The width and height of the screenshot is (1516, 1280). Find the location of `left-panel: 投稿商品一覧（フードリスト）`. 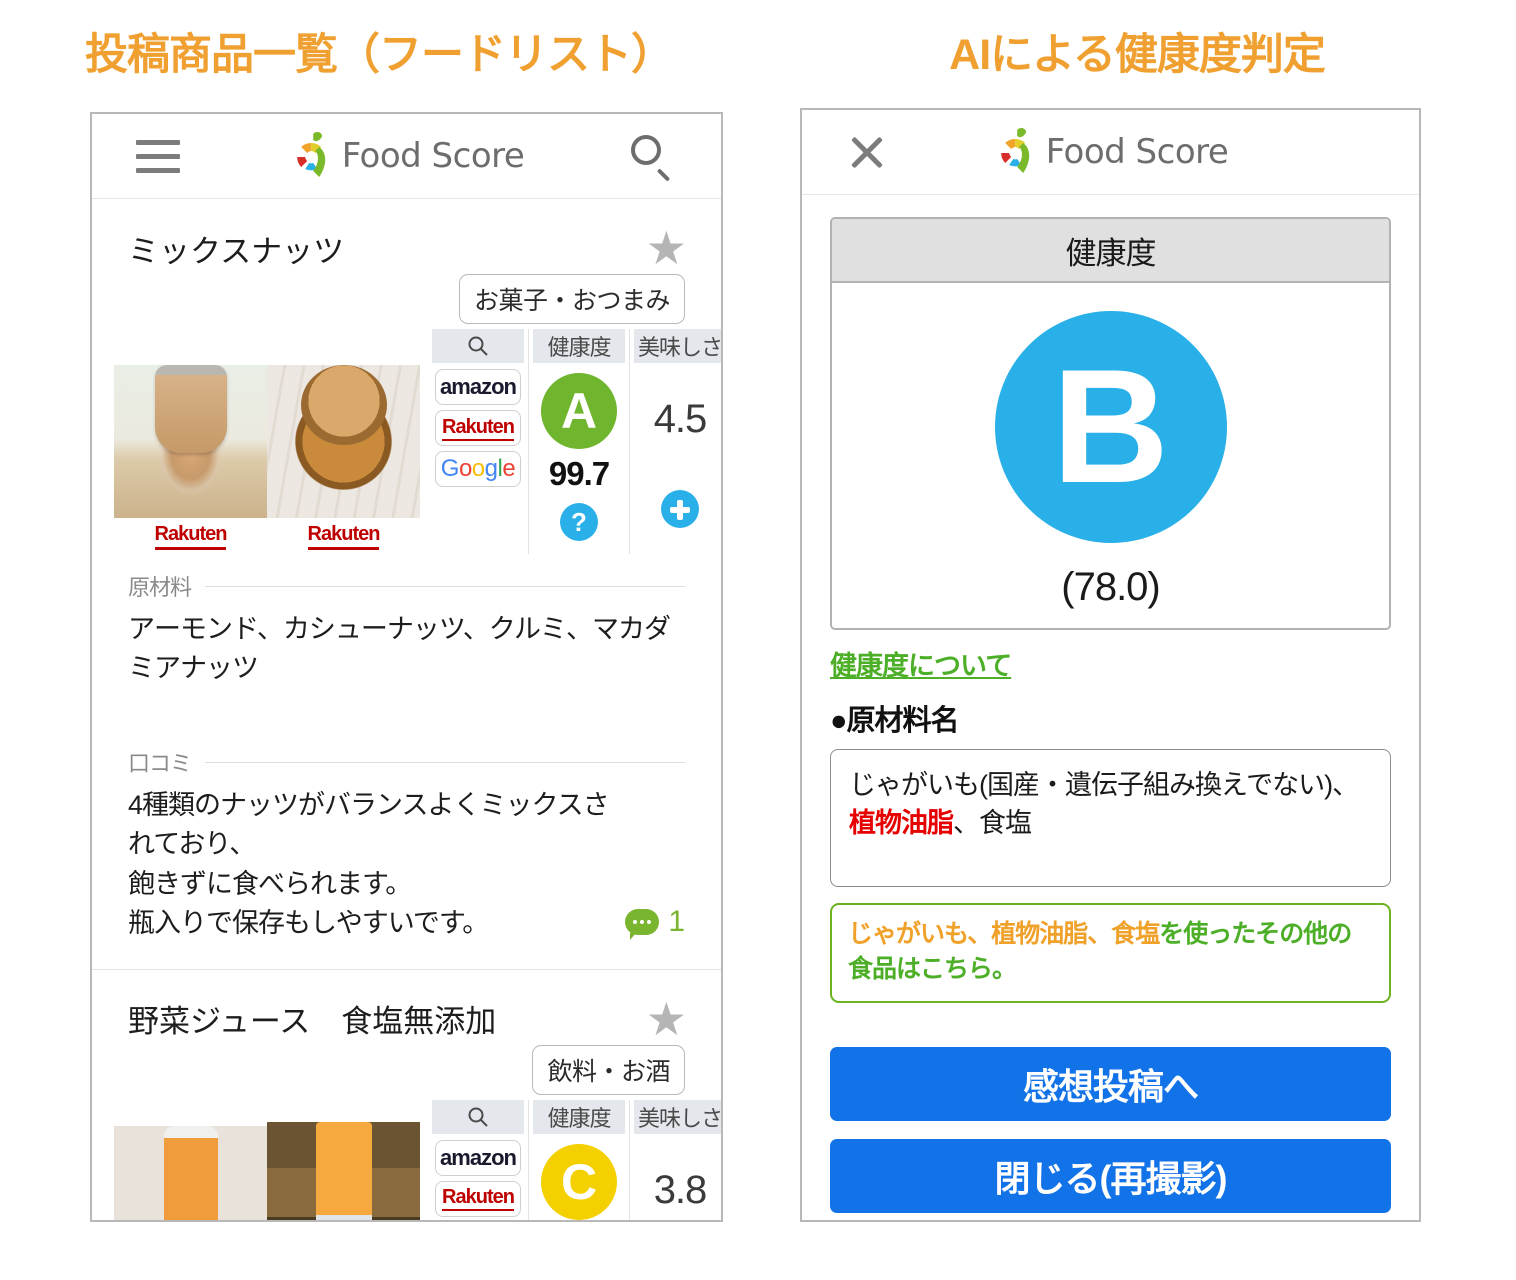

left-panel: 投稿商品一覧（フードリスト） is located at coordinates (379, 39).